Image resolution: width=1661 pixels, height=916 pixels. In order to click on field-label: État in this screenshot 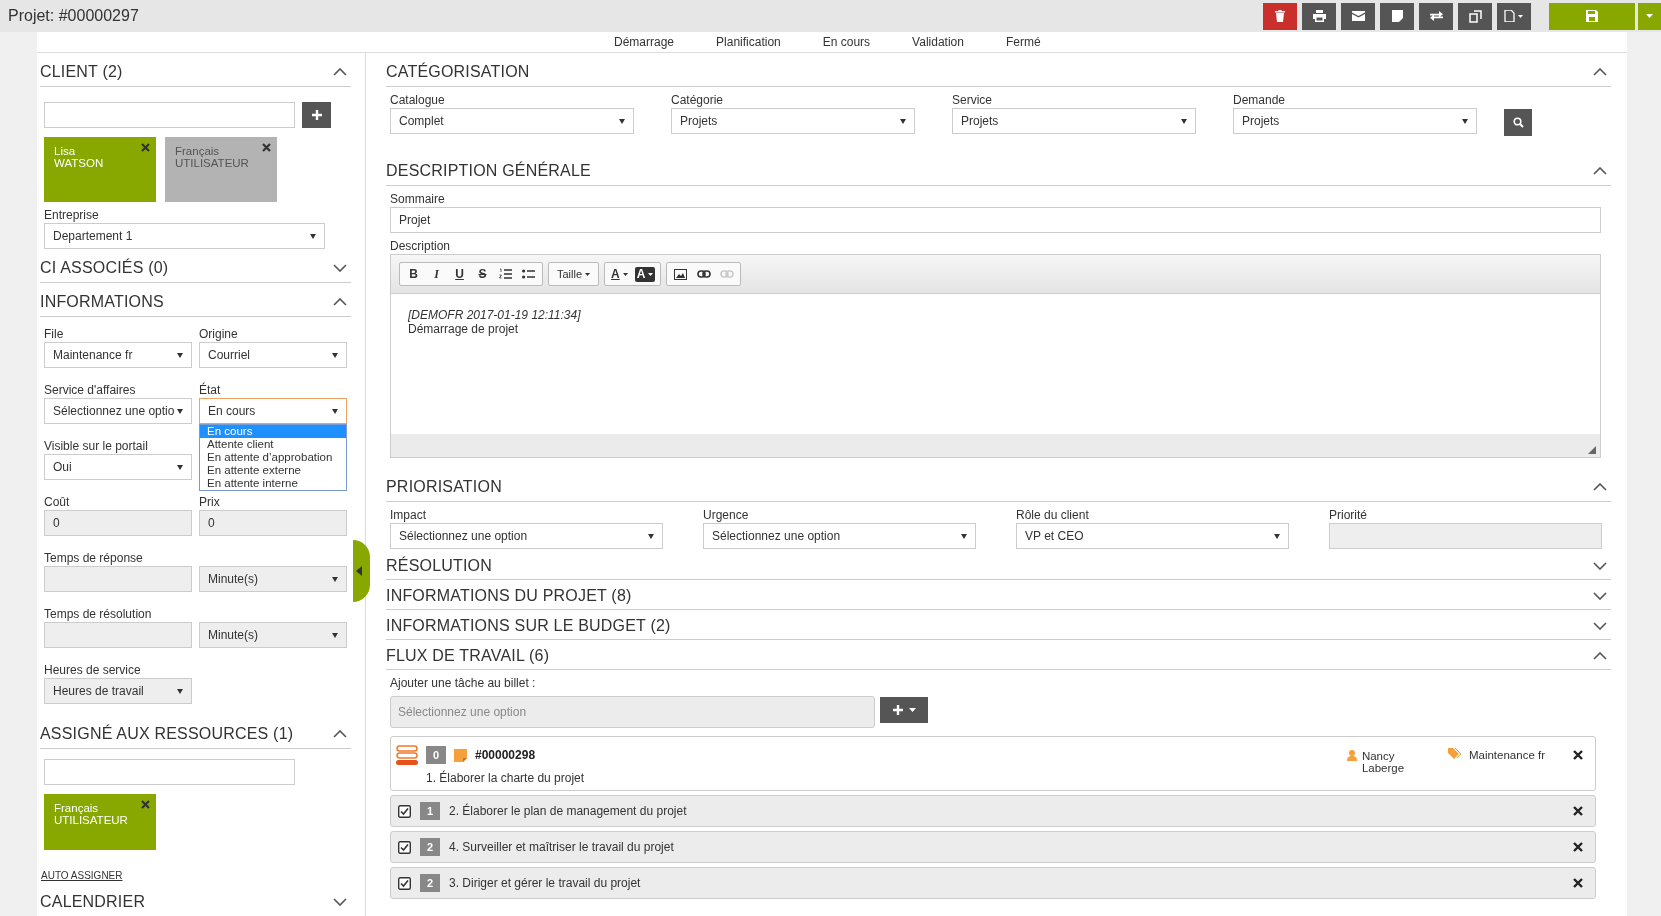, I will do `click(210, 390)`.